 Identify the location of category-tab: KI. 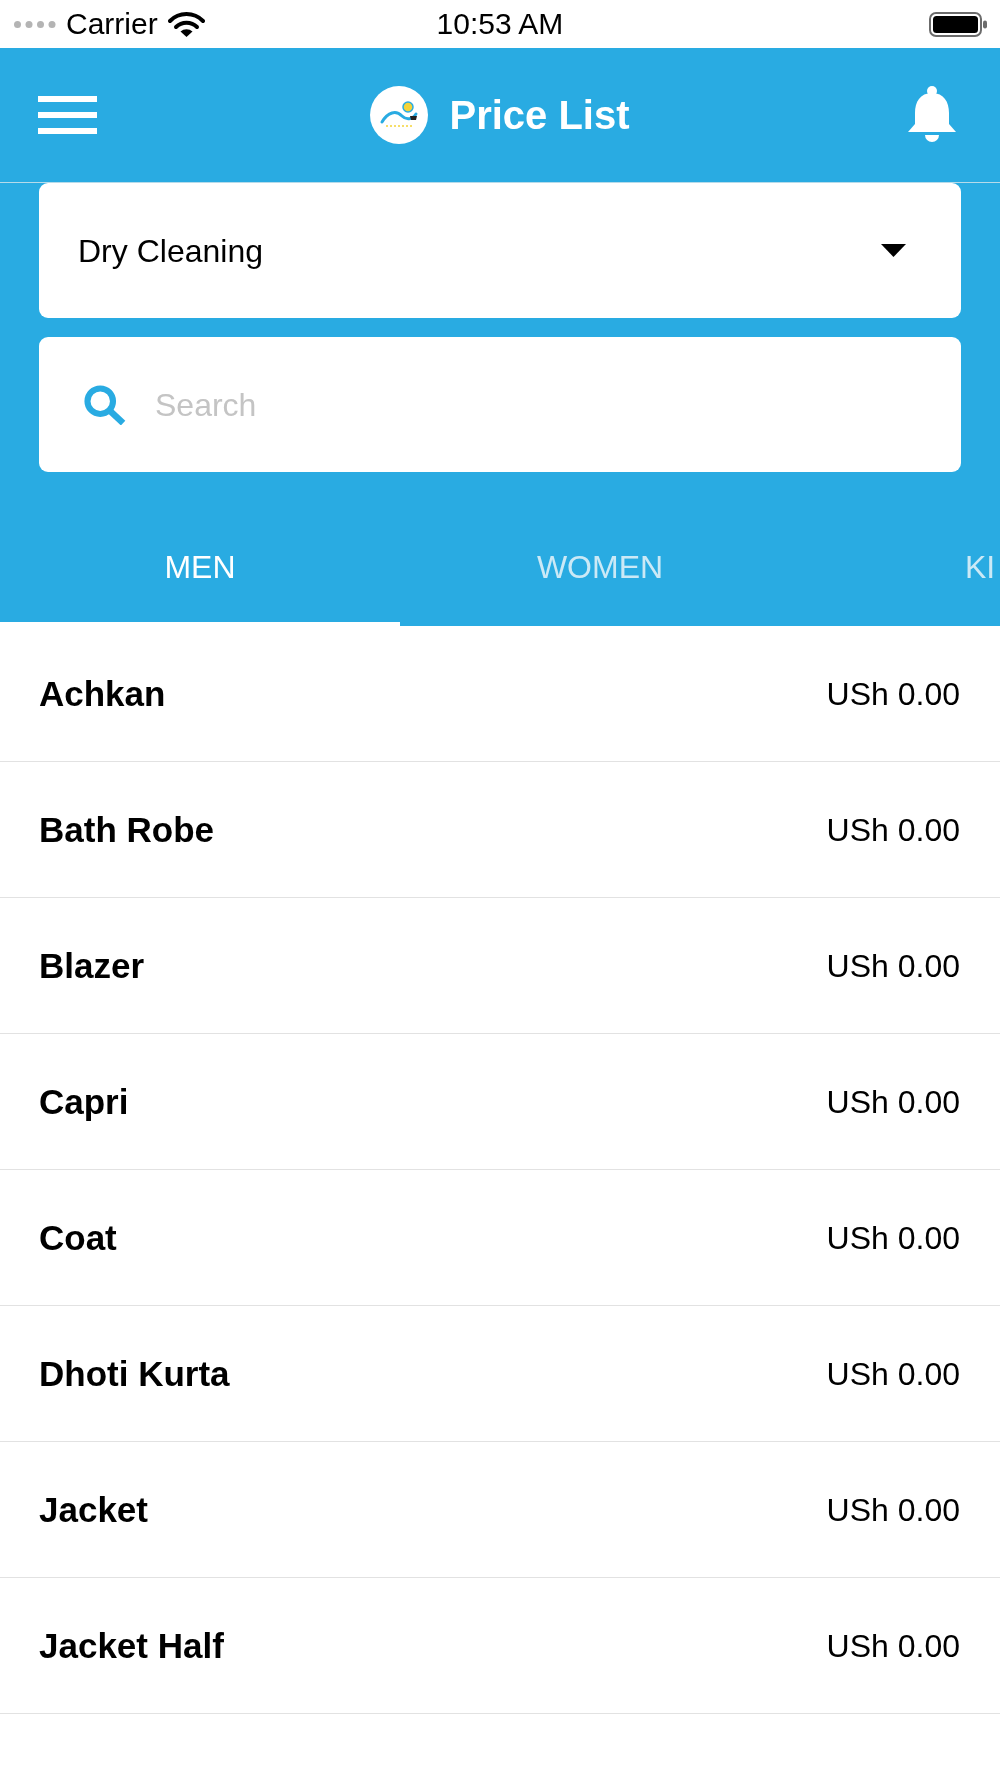
(900, 549).